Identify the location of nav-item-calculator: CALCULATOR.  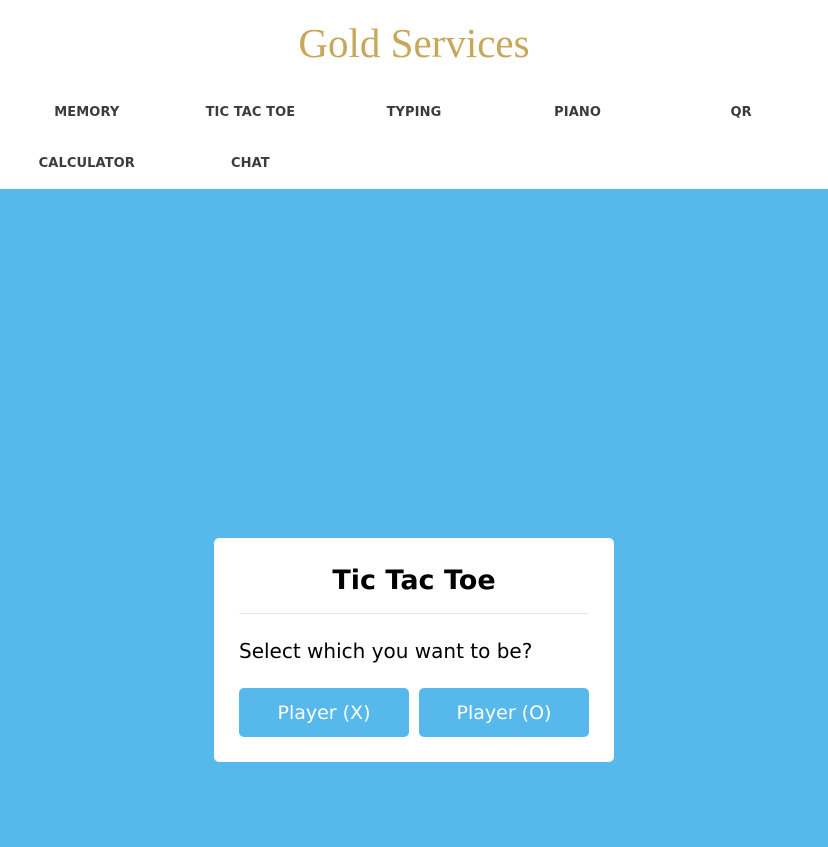
(87, 163).